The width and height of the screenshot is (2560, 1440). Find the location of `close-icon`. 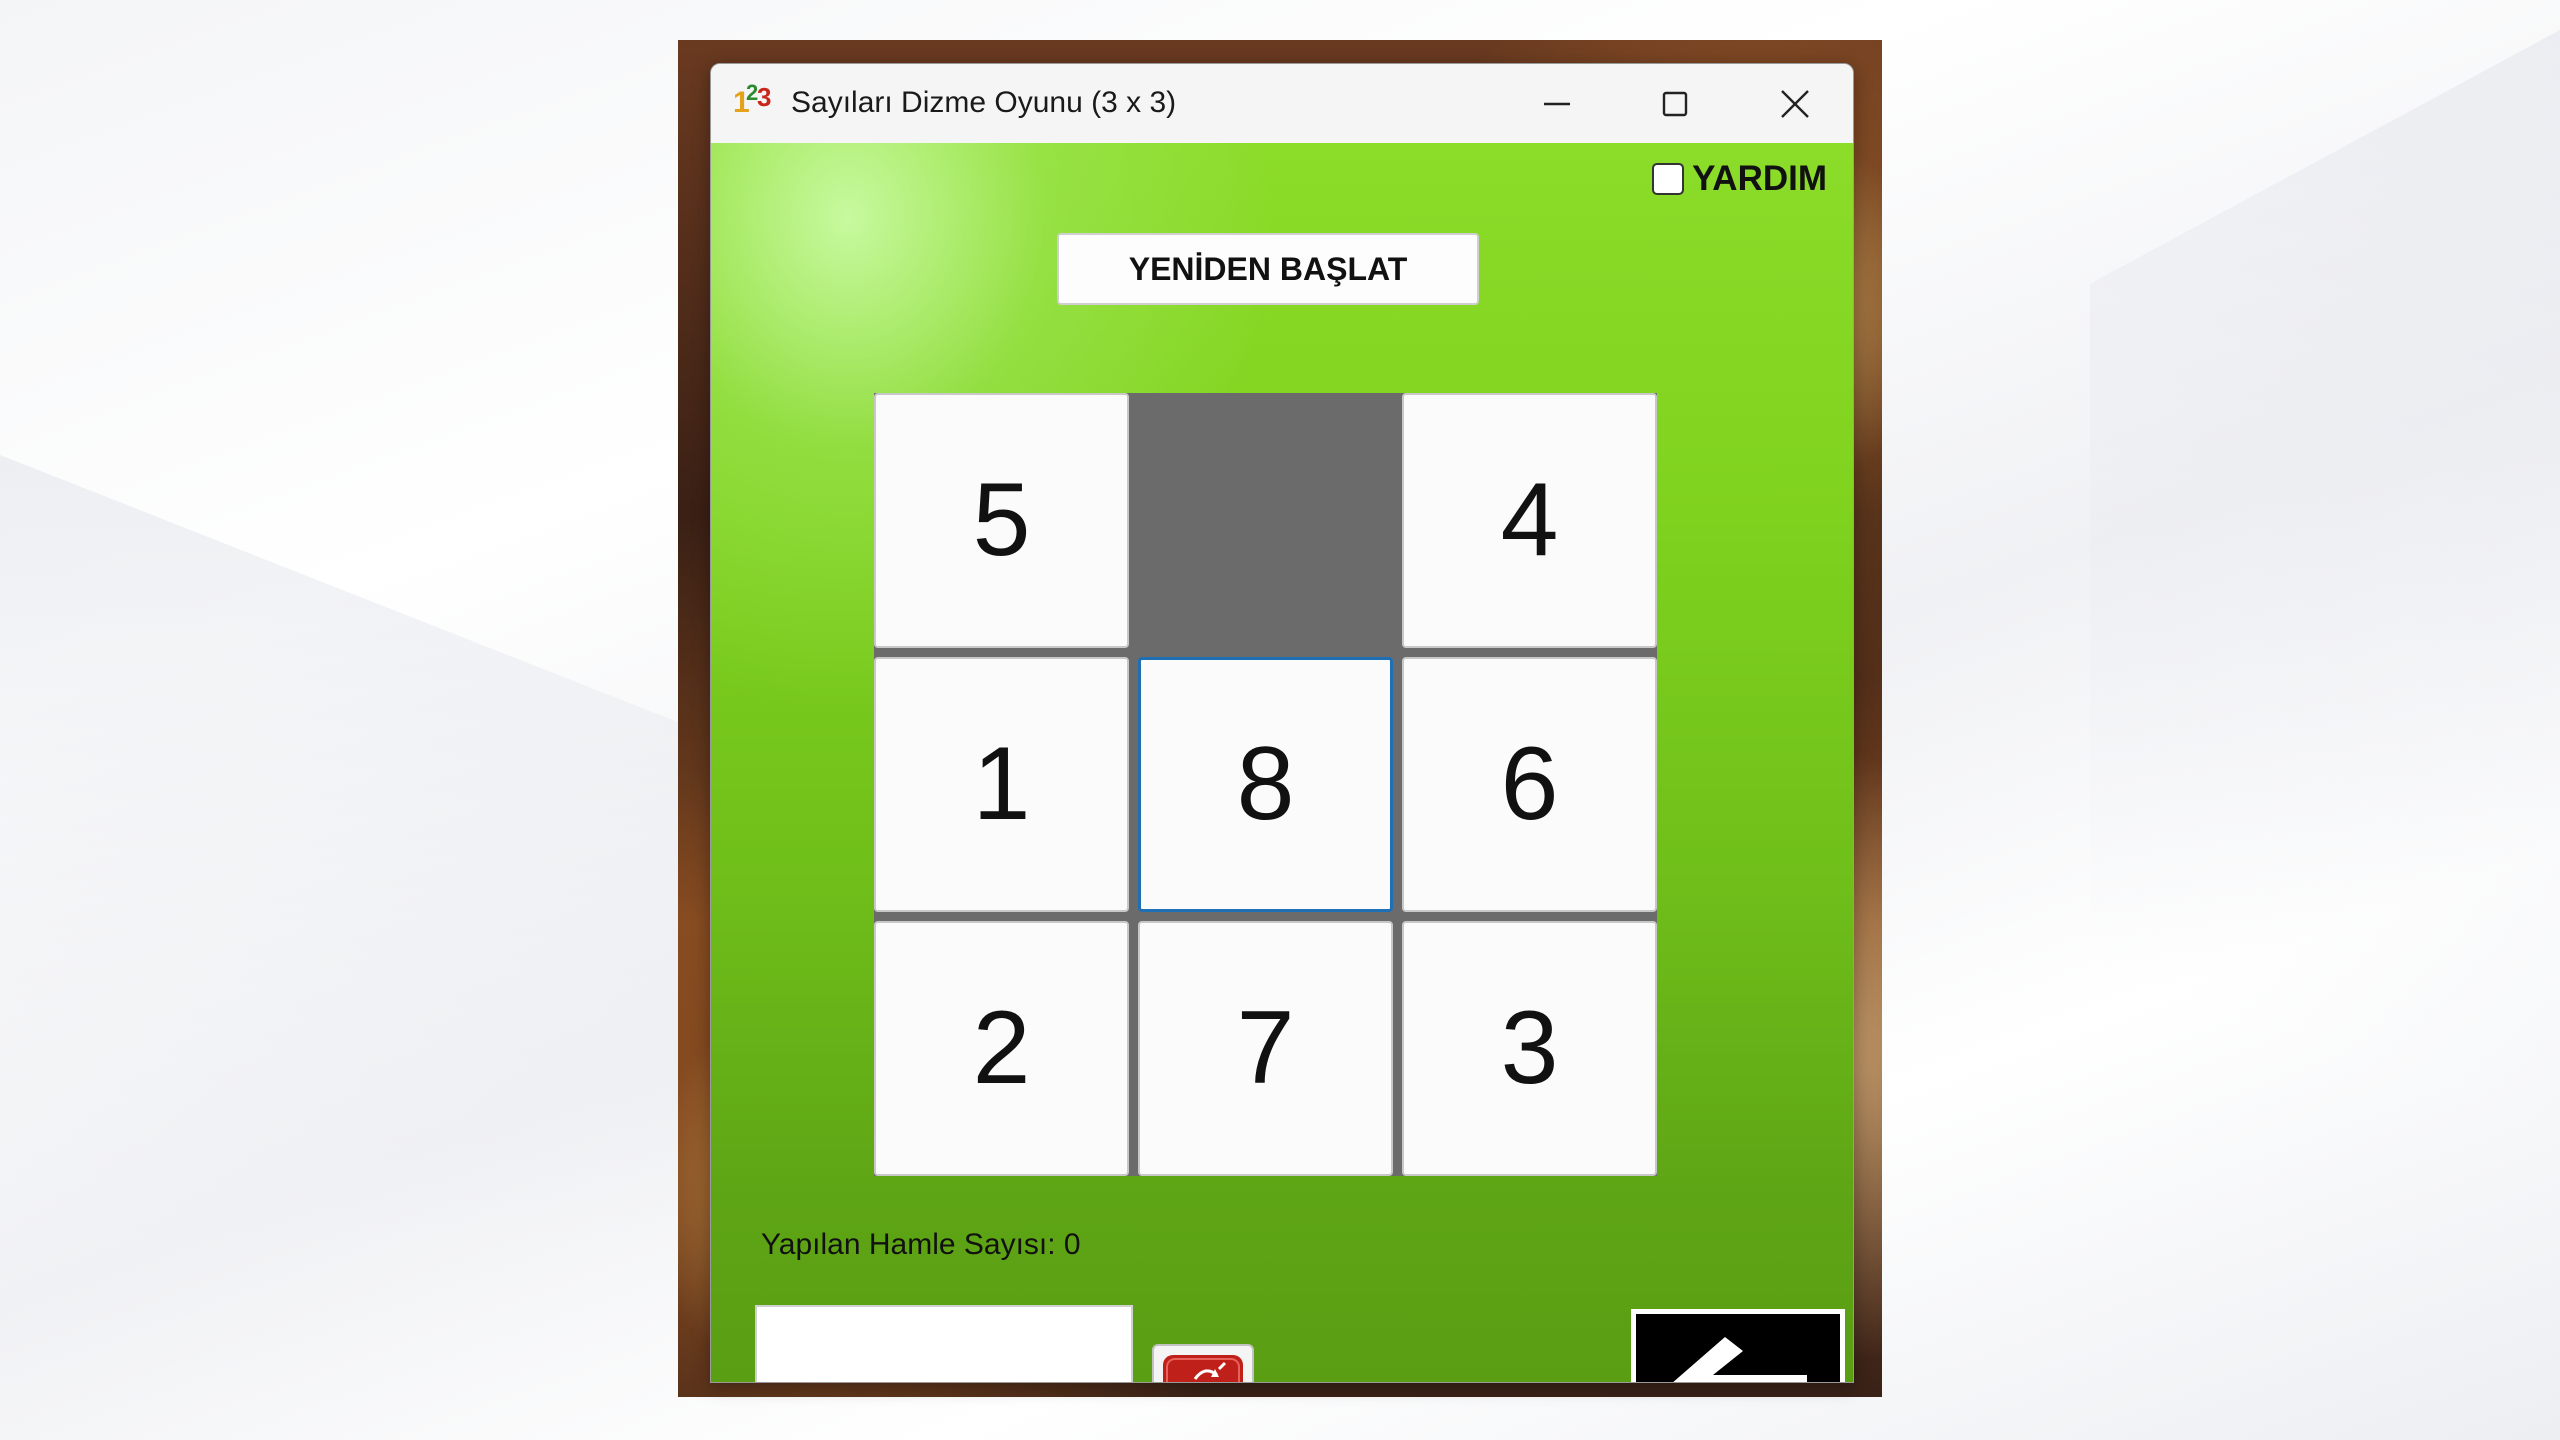

close-icon is located at coordinates (1795, 103).